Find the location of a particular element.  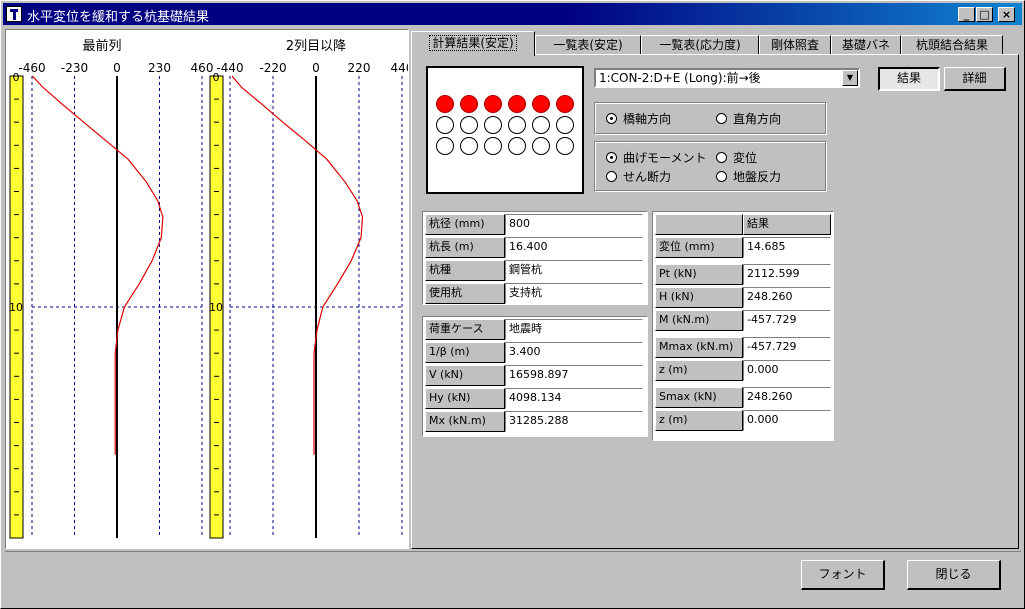

row-label: 荷重ケース is located at coordinates (465, 329).